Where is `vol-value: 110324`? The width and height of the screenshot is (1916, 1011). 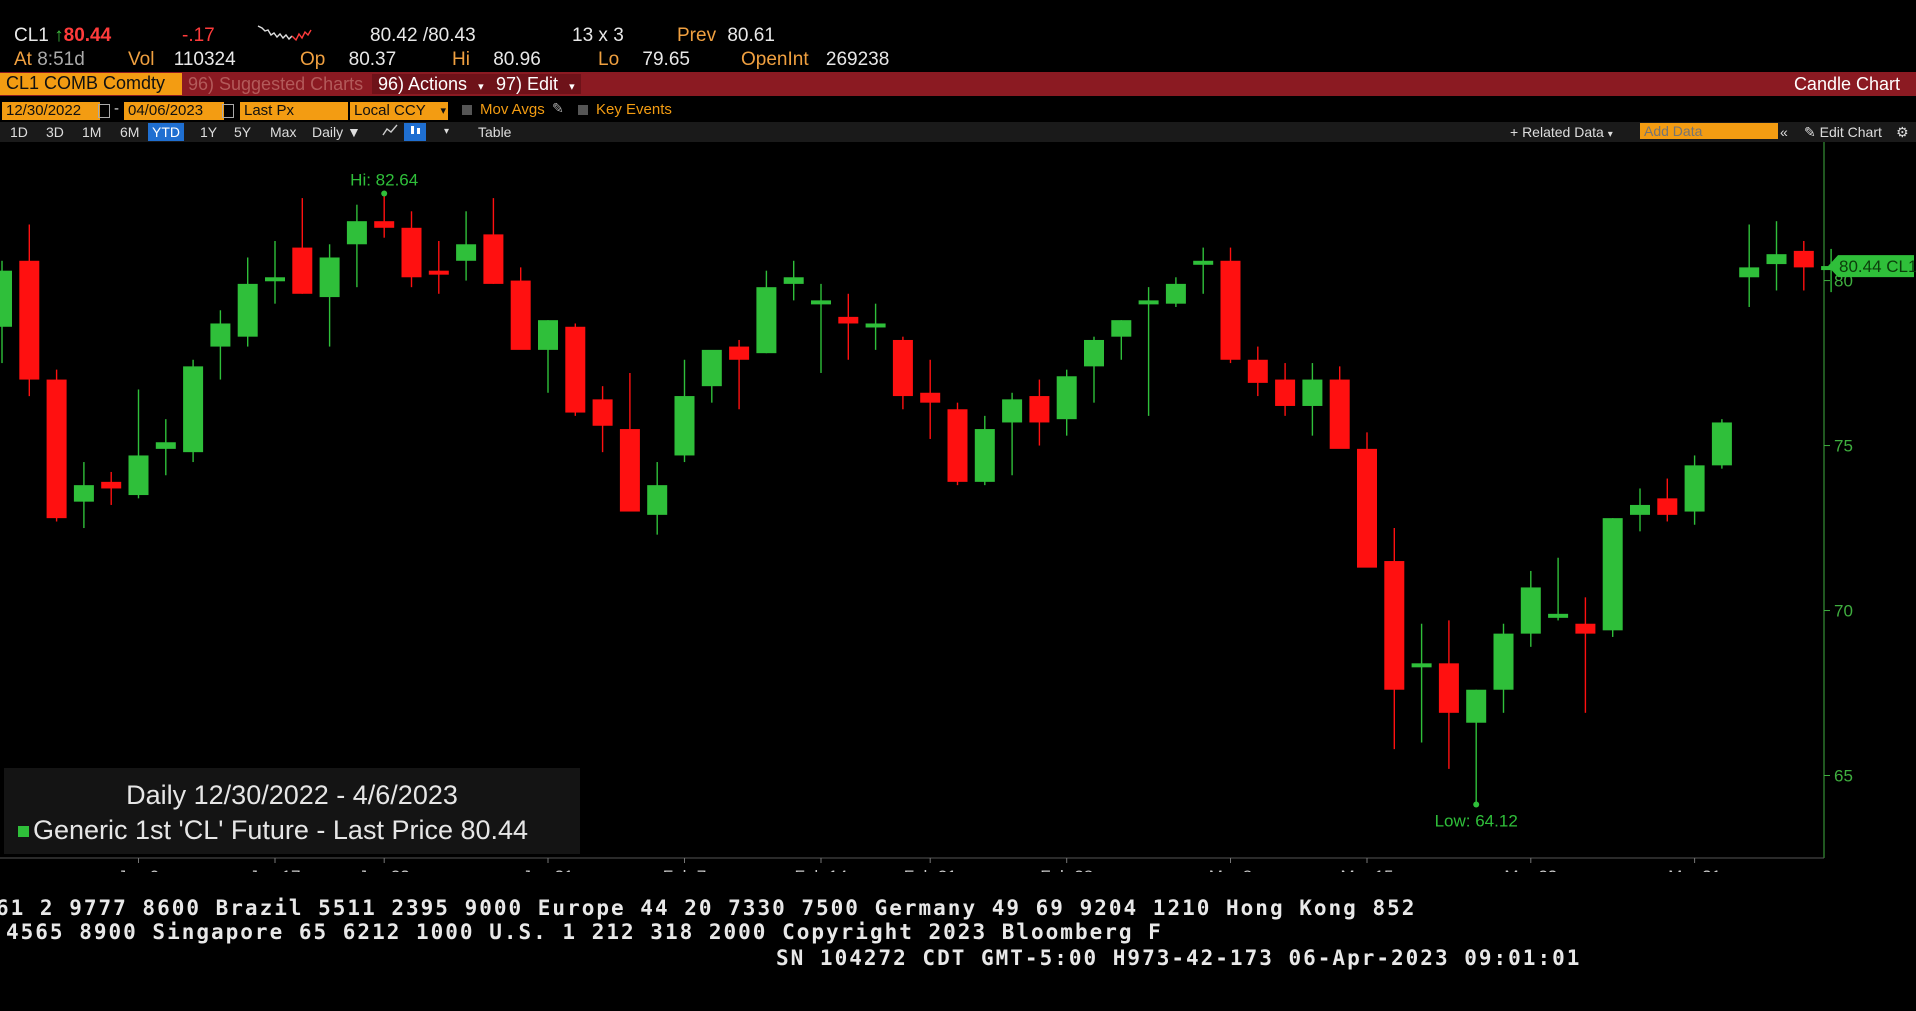 vol-value: 110324 is located at coordinates (204, 59).